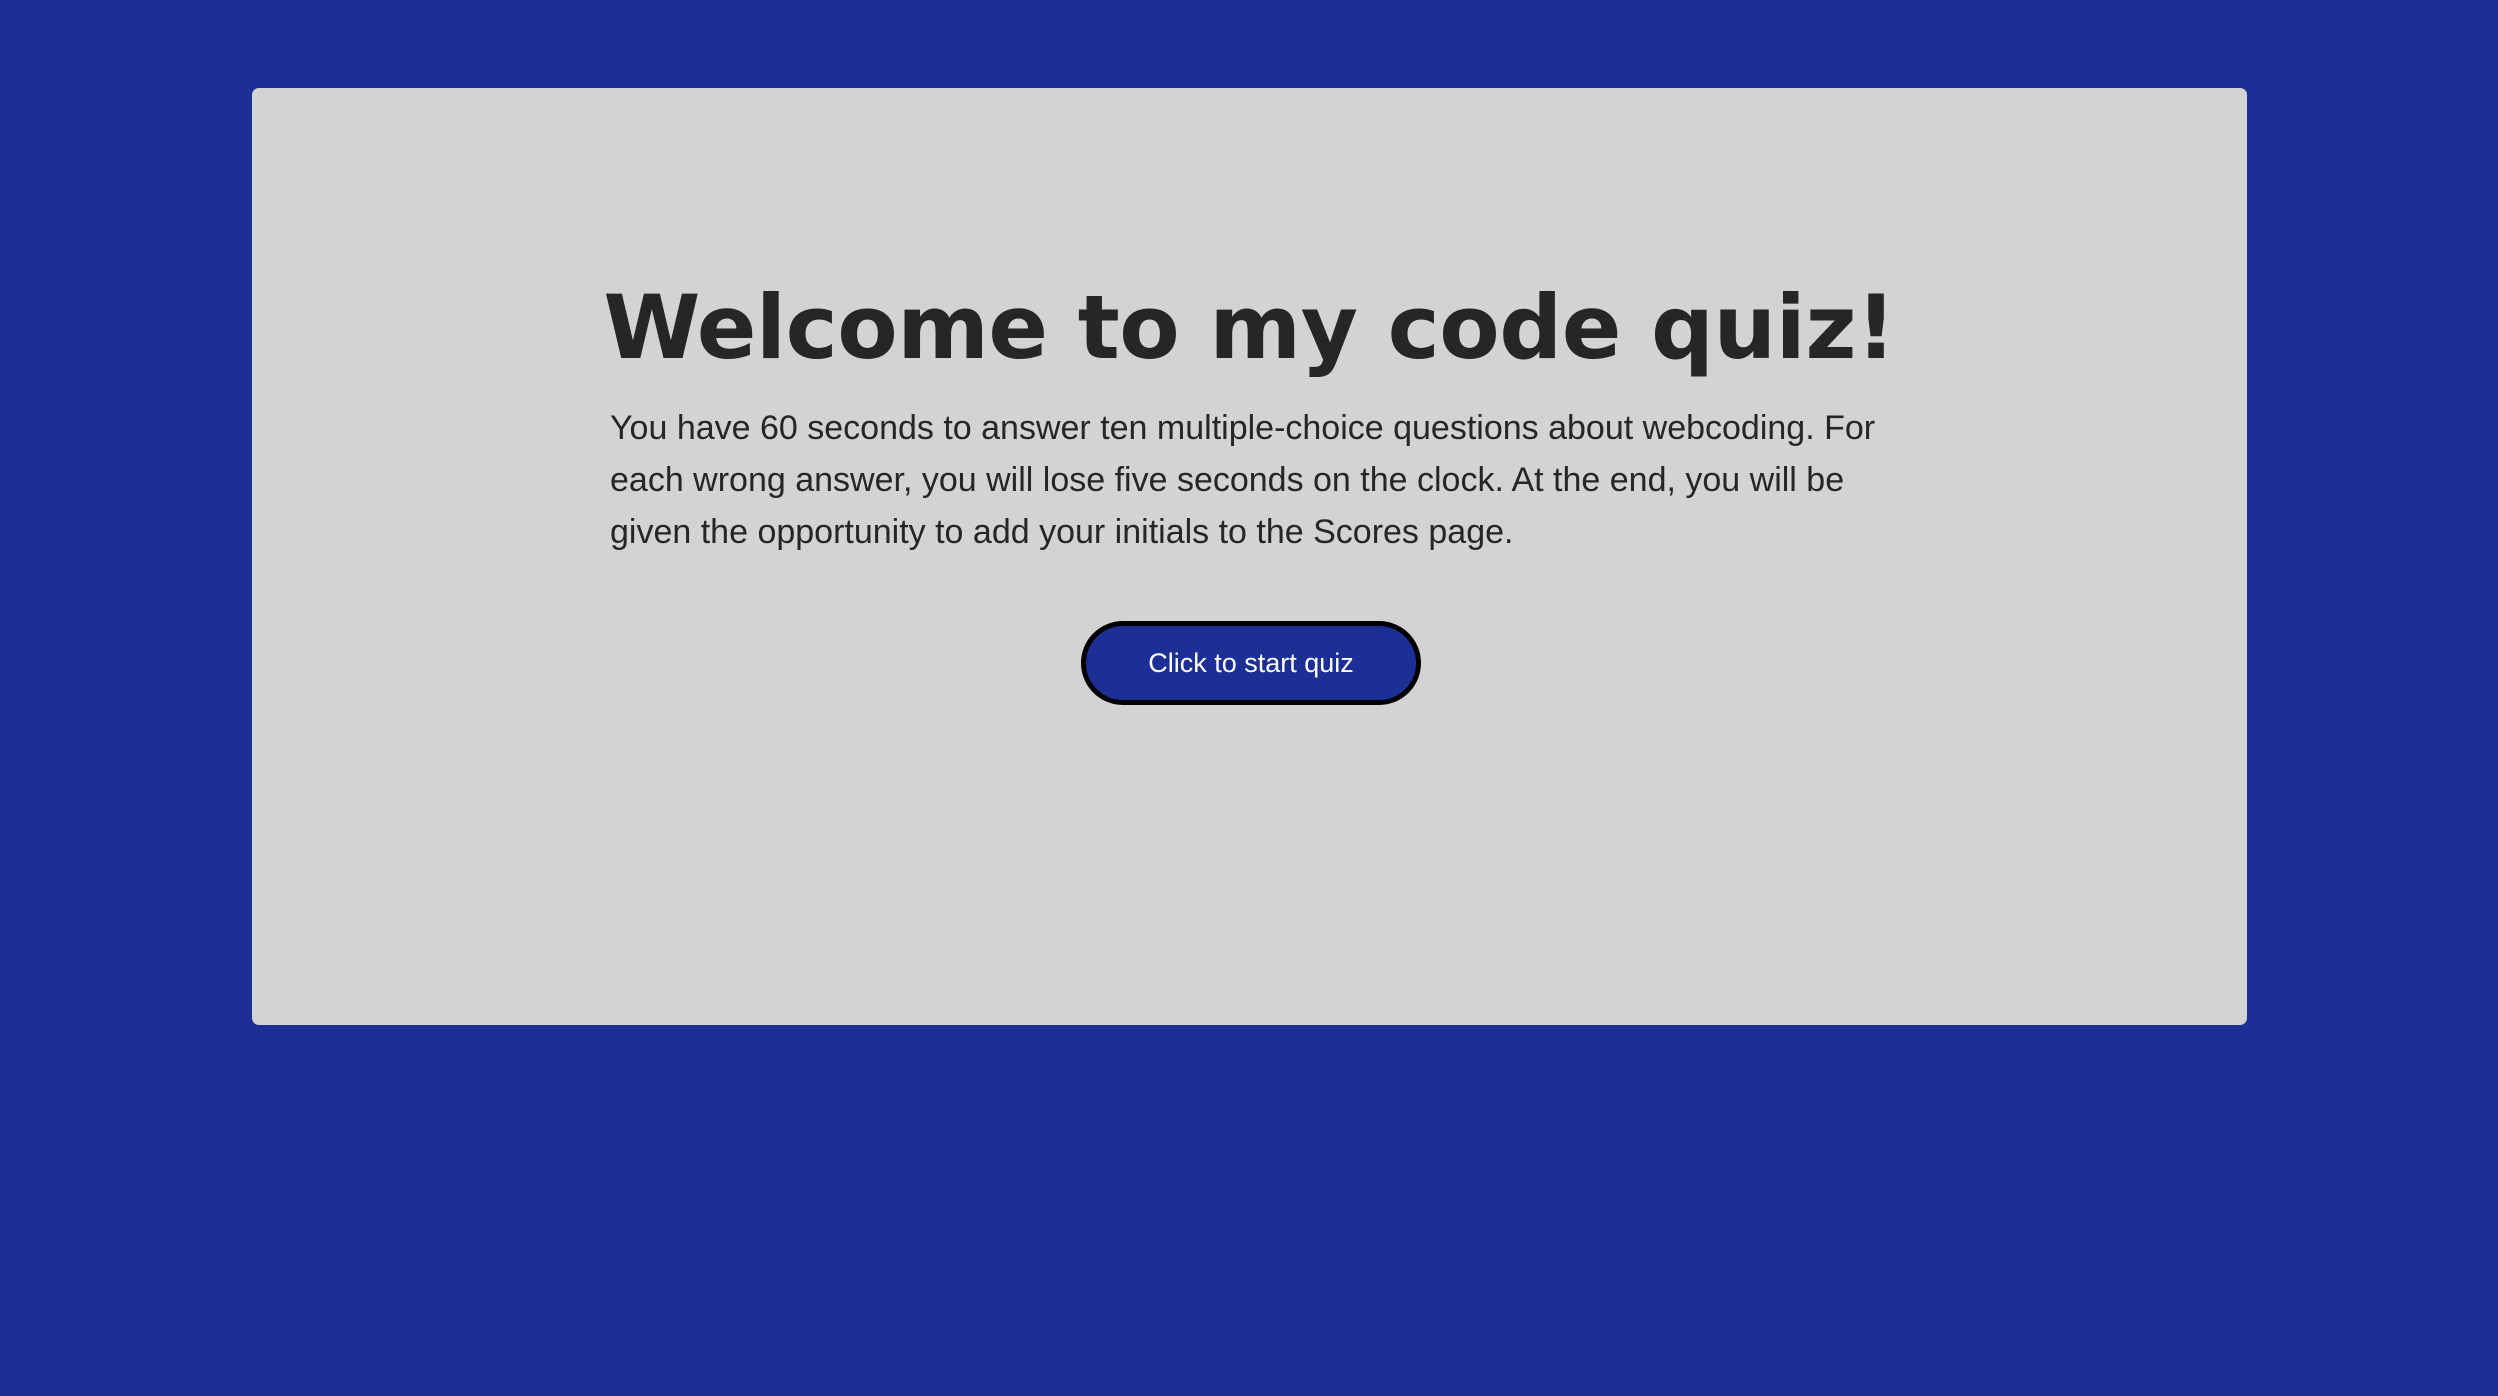 The width and height of the screenshot is (2498, 1396). Describe the element at coordinates (1249, 327) in the screenshot. I see `page-title: Welcome to my code quiz!` at that location.